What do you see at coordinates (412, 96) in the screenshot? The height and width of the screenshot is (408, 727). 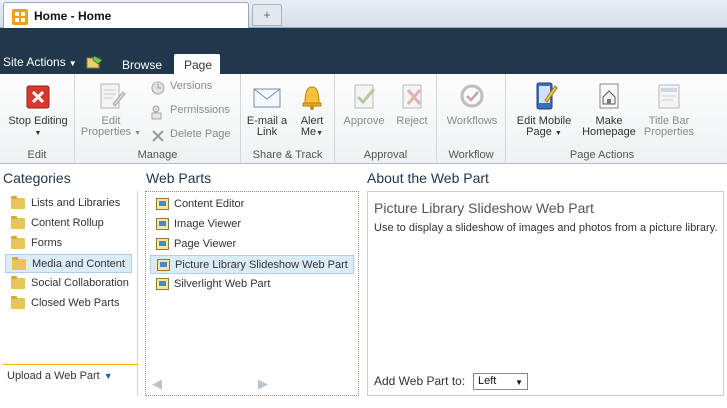 I see `reject-icon` at bounding box center [412, 96].